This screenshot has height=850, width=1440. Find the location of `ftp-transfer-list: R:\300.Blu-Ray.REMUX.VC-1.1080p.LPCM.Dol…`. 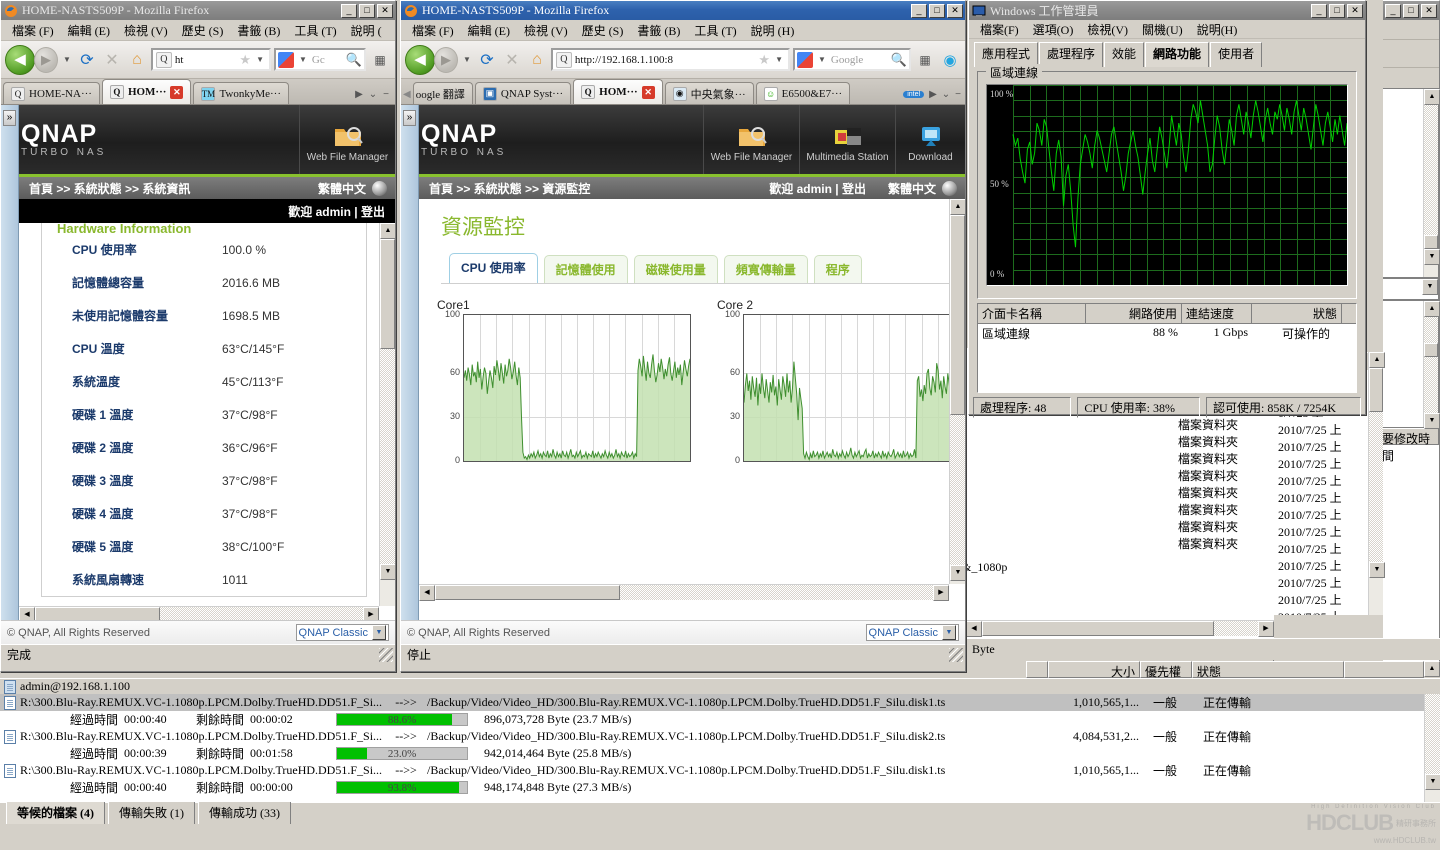

ftp-transfer-list: R:\300.Blu-Ray.REMUX.VC-1.1080p.LPCM.Dol… is located at coordinates (720, 748).